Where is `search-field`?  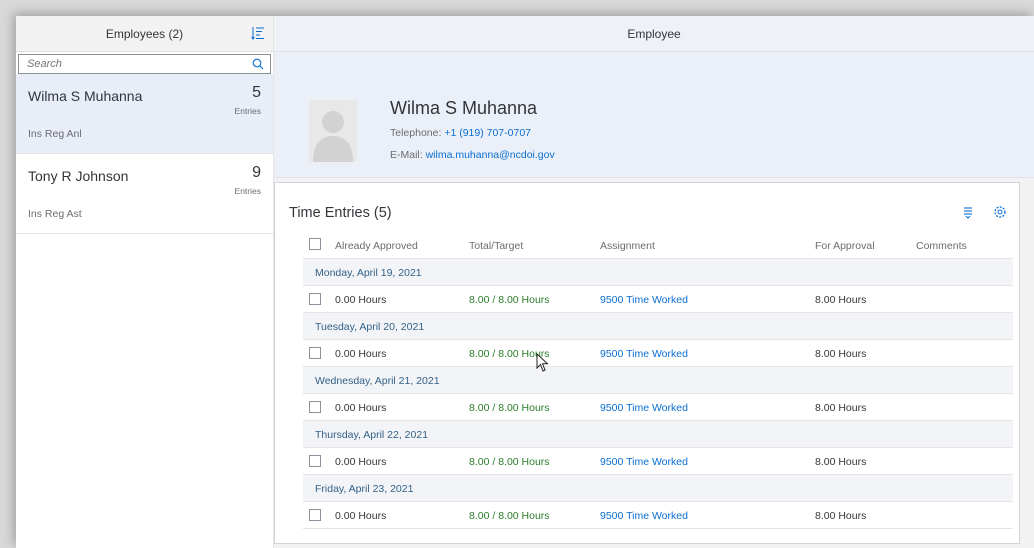 search-field is located at coordinates (144, 64).